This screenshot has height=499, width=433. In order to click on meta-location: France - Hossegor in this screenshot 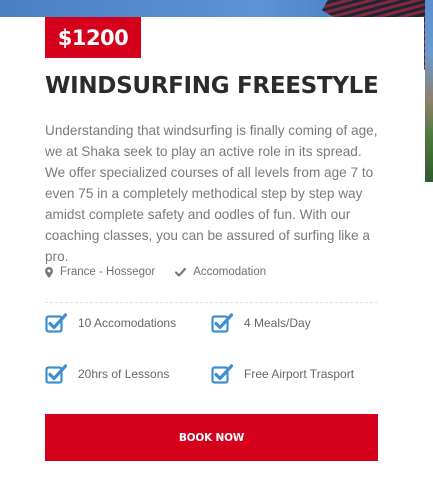, I will do `click(100, 272)`.